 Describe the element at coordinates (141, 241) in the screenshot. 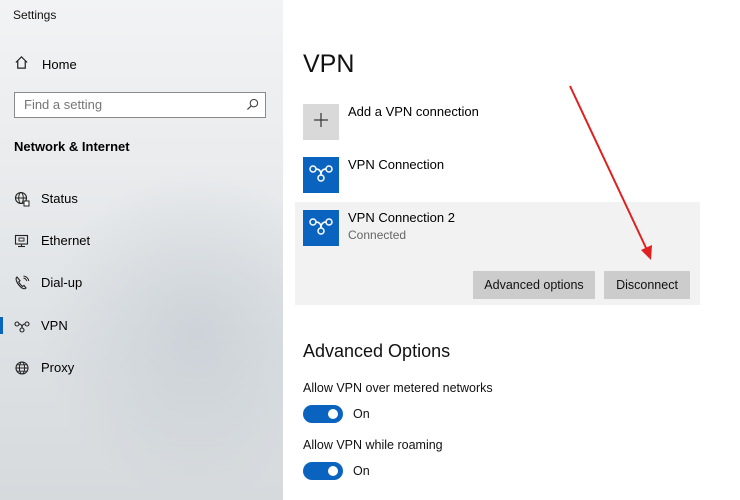

I see `sidebar-item-ethernet: Ethernet` at that location.